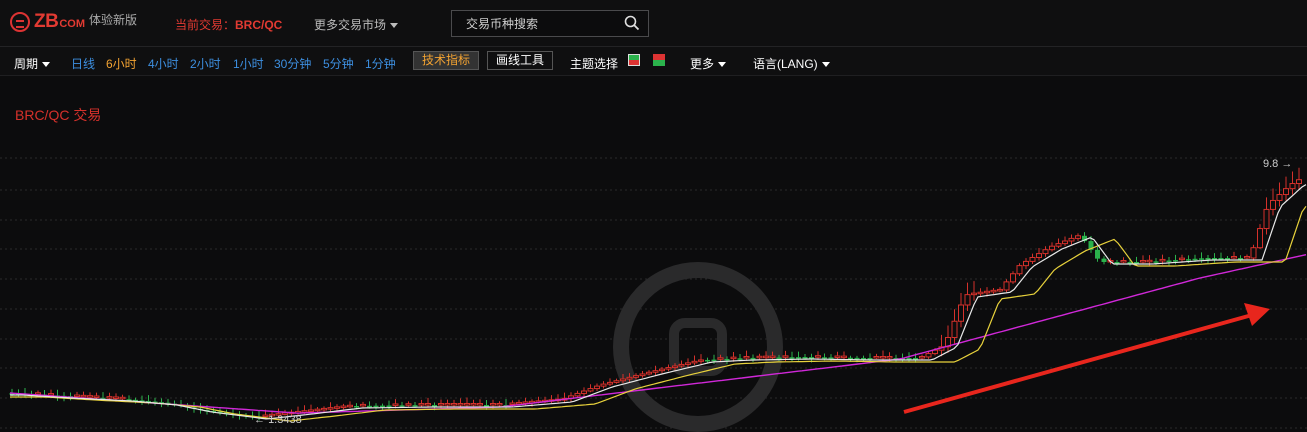 Image resolution: width=1307 pixels, height=432 pixels. What do you see at coordinates (356, 24) in the screenshot?
I see `more-markets-dropdown: 更多交易市场` at bounding box center [356, 24].